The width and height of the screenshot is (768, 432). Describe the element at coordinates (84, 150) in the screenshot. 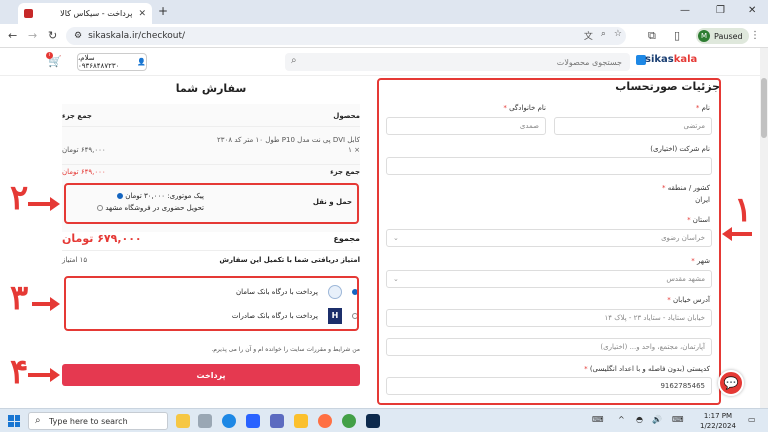

I see `product-price: ۶۴۹,۰۰۰ تومان` at that location.